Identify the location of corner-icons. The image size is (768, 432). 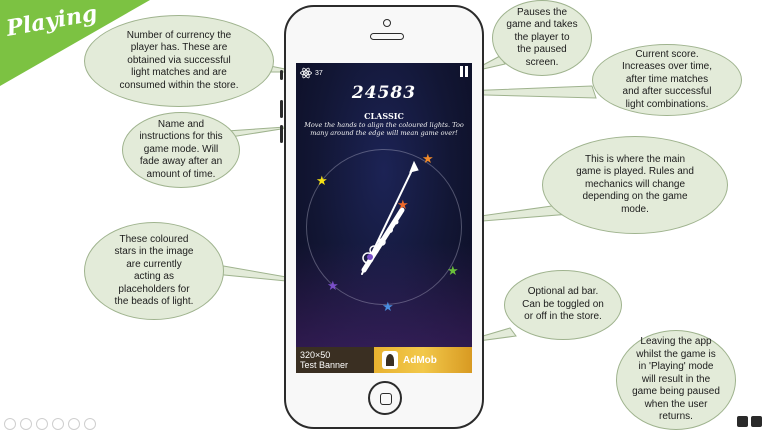
(749, 421).